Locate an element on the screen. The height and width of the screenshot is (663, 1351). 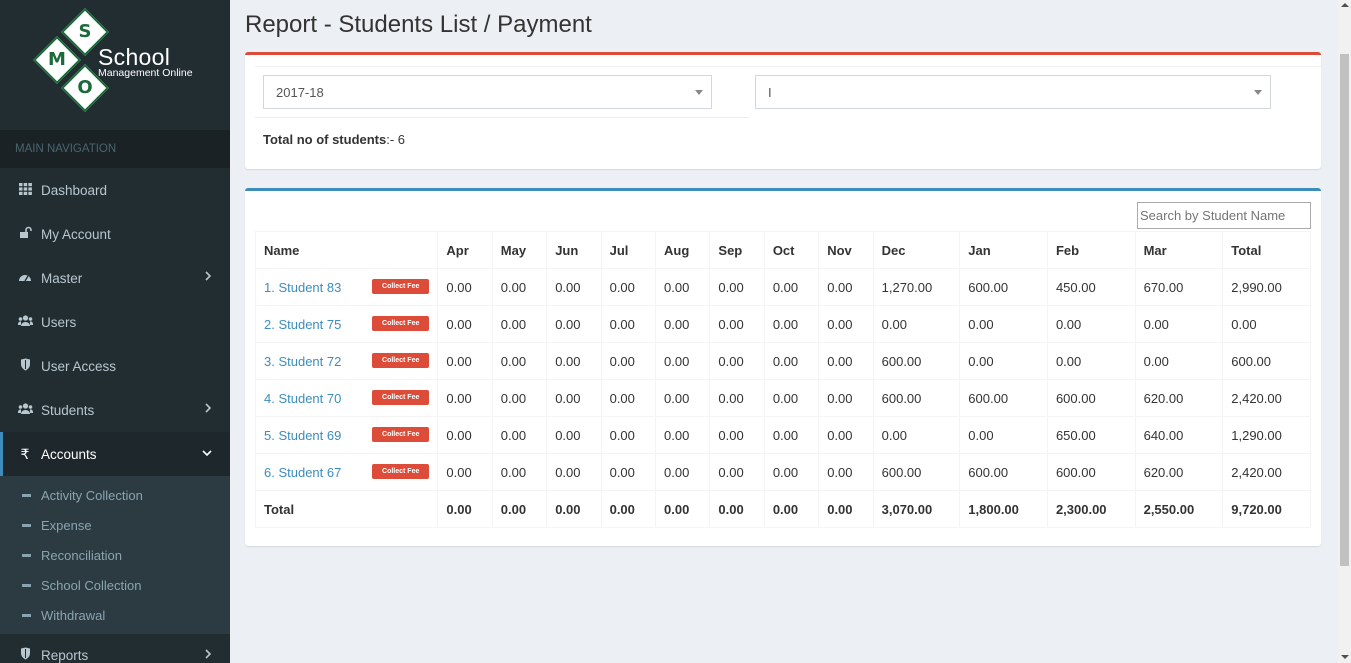
month-amount-link: 670.00 is located at coordinates (1179, 287).